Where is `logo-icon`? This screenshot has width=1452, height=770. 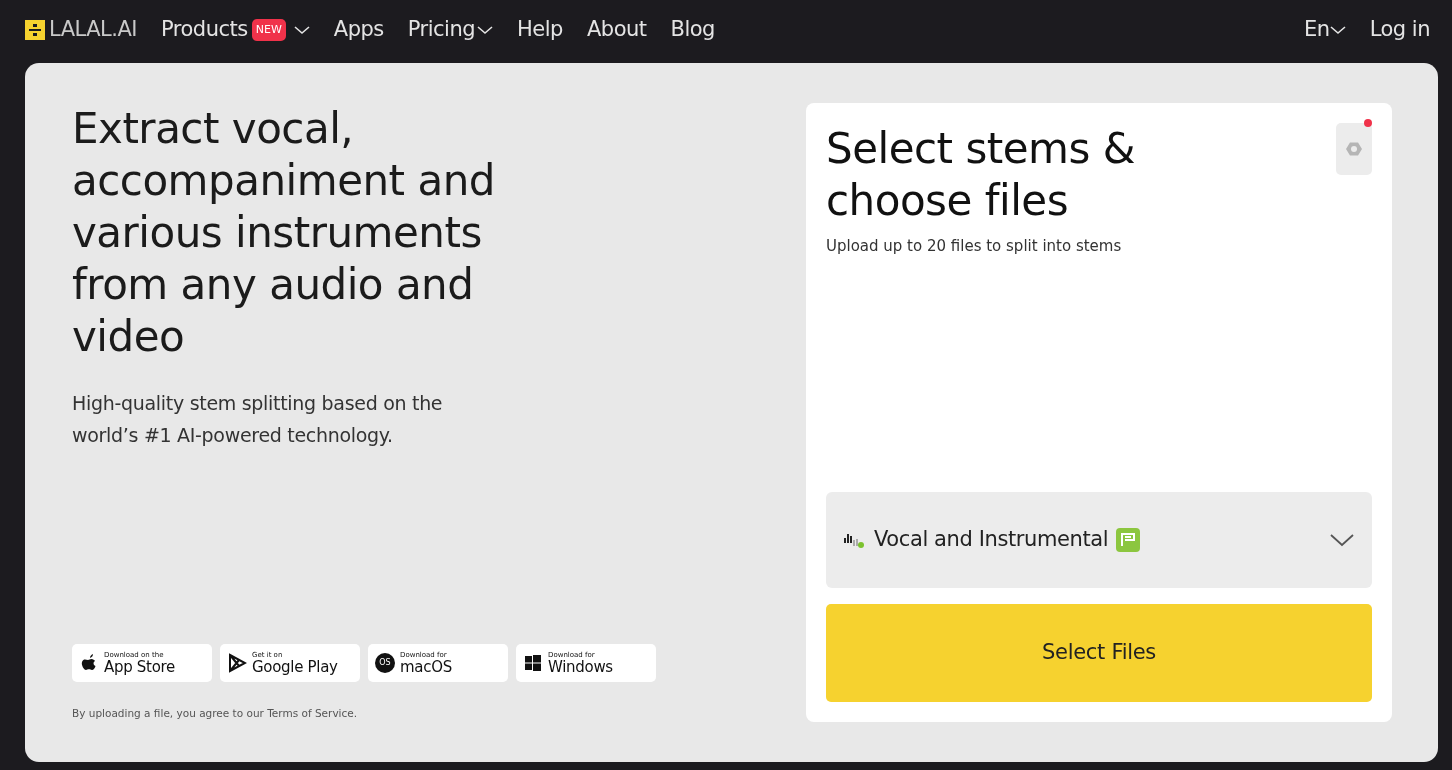 logo-icon is located at coordinates (35, 30).